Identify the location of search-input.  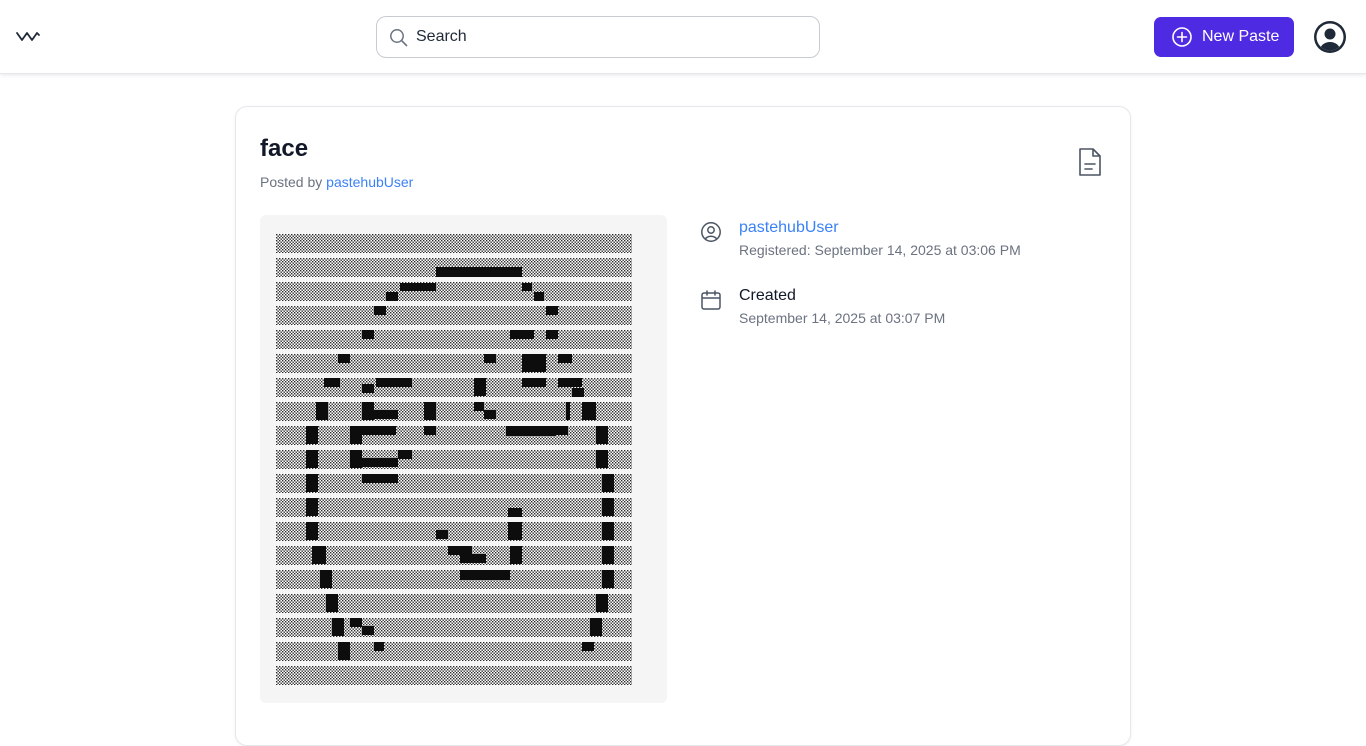
(613, 37).